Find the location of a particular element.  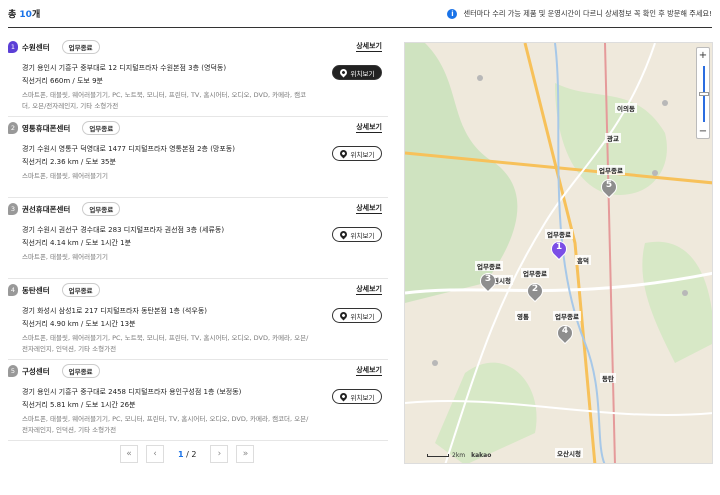

info-icon: i is located at coordinates (452, 13).